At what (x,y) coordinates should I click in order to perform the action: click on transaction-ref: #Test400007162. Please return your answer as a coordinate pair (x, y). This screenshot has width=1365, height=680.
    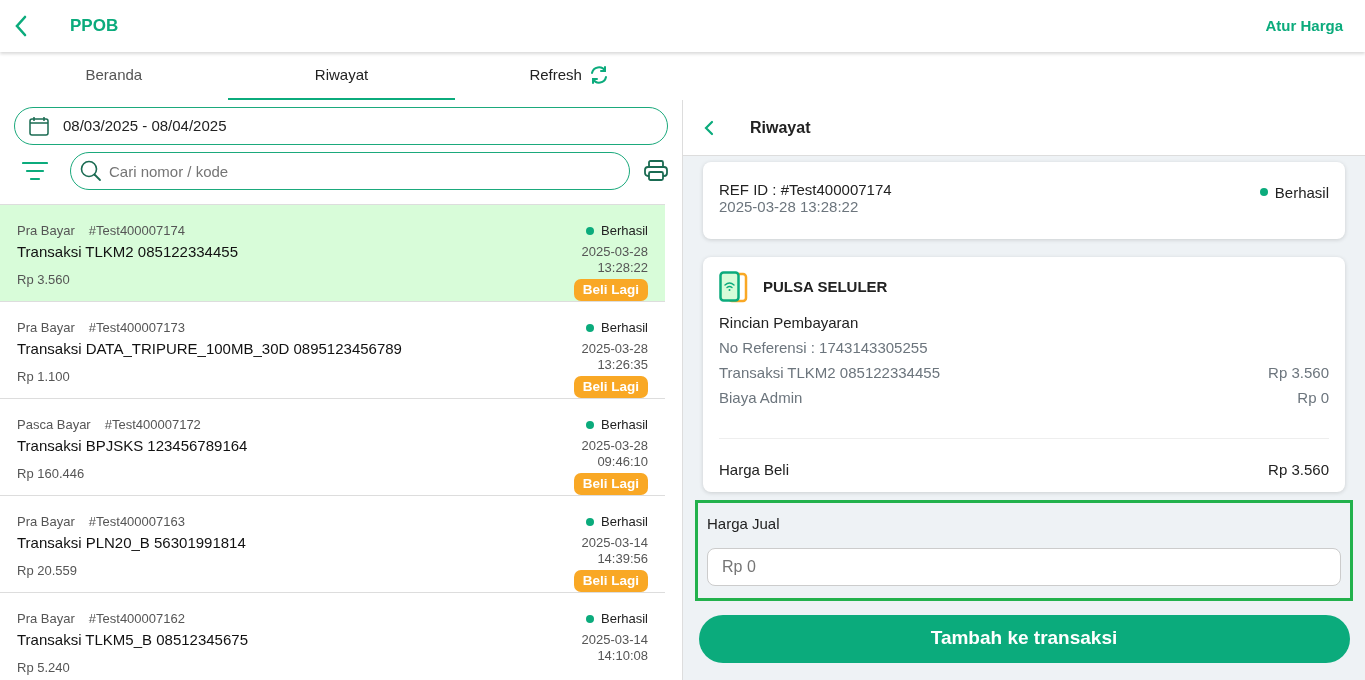
    Looking at the image, I should click on (136, 619).